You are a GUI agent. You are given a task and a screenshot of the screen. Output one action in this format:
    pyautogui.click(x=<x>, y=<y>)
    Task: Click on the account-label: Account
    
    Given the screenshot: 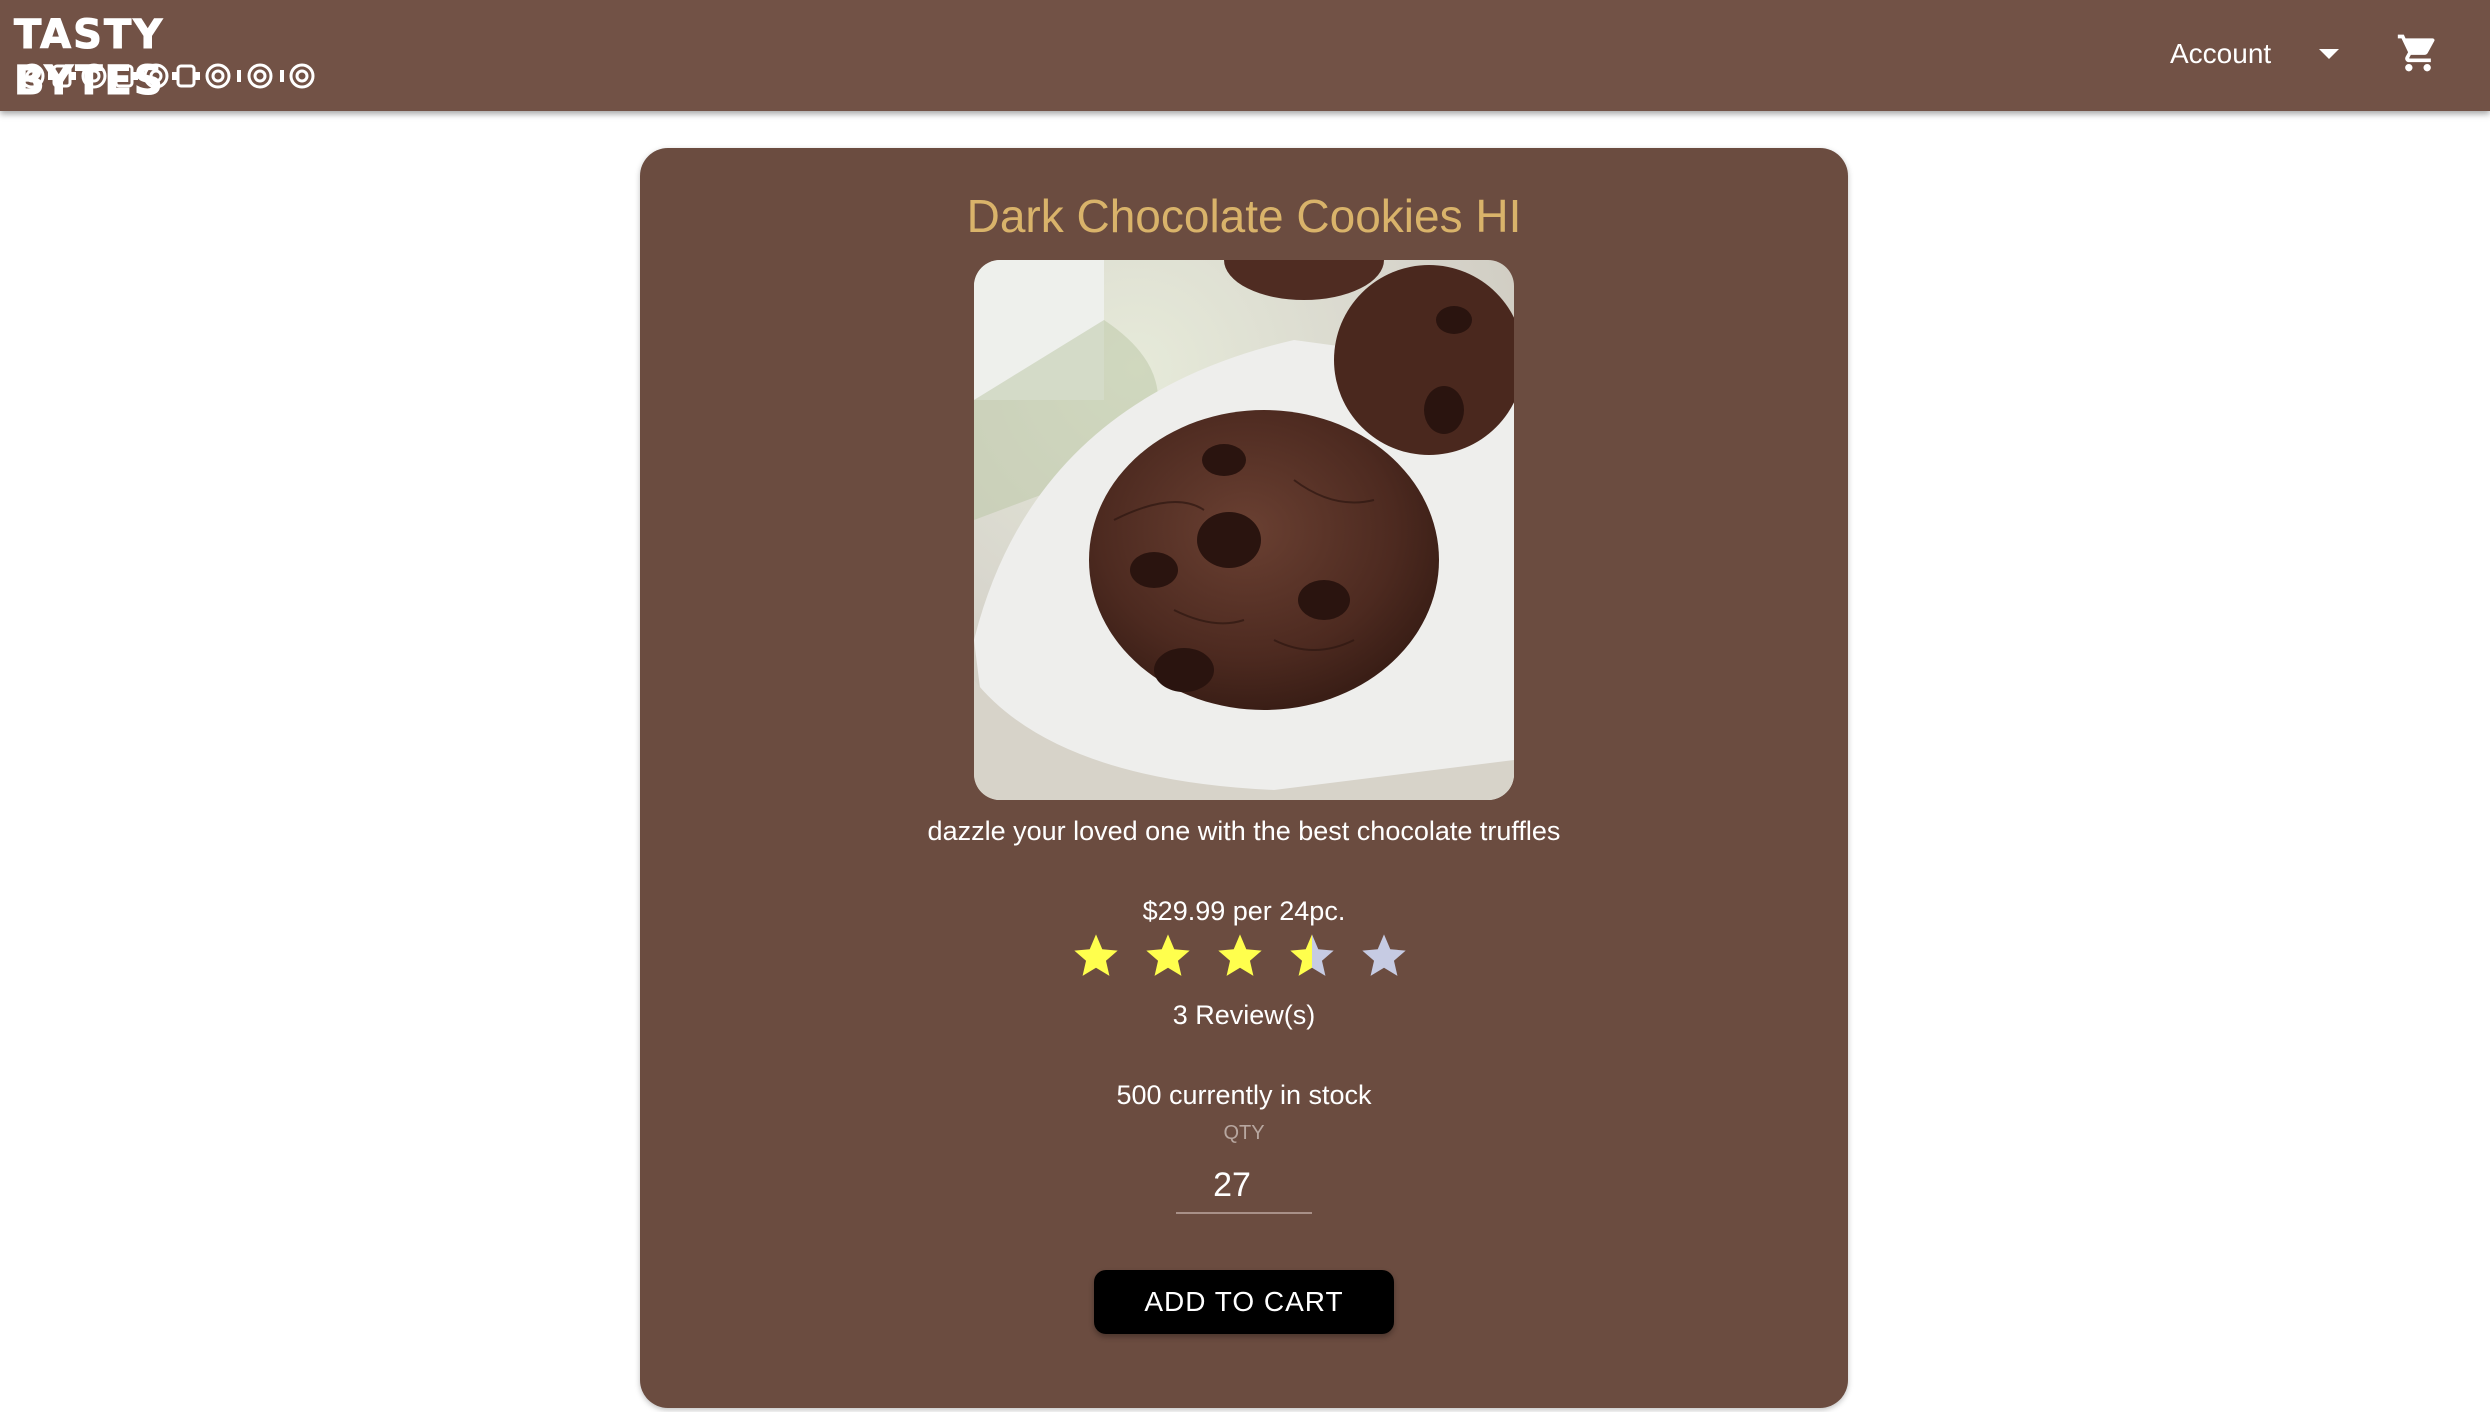 What is the action you would take?
    pyautogui.click(x=2221, y=53)
    